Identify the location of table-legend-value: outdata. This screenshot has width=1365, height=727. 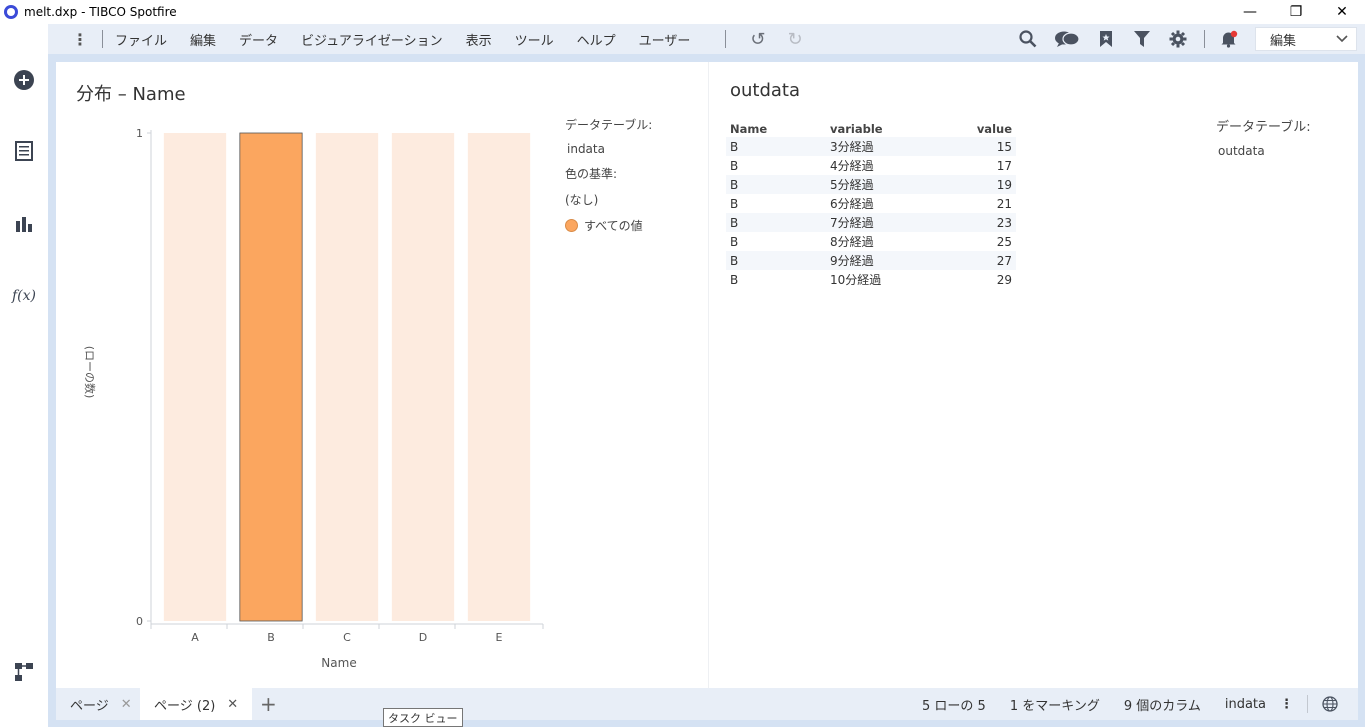
(1241, 151).